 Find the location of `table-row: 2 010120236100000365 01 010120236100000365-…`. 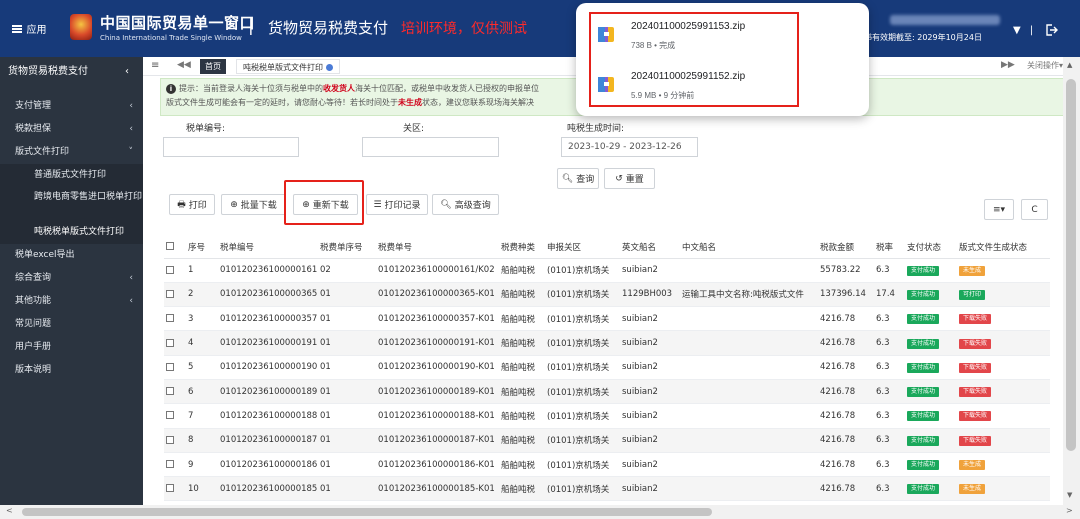

table-row: 2 010120236100000365 01 010120236100000365-… is located at coordinates (607, 295).